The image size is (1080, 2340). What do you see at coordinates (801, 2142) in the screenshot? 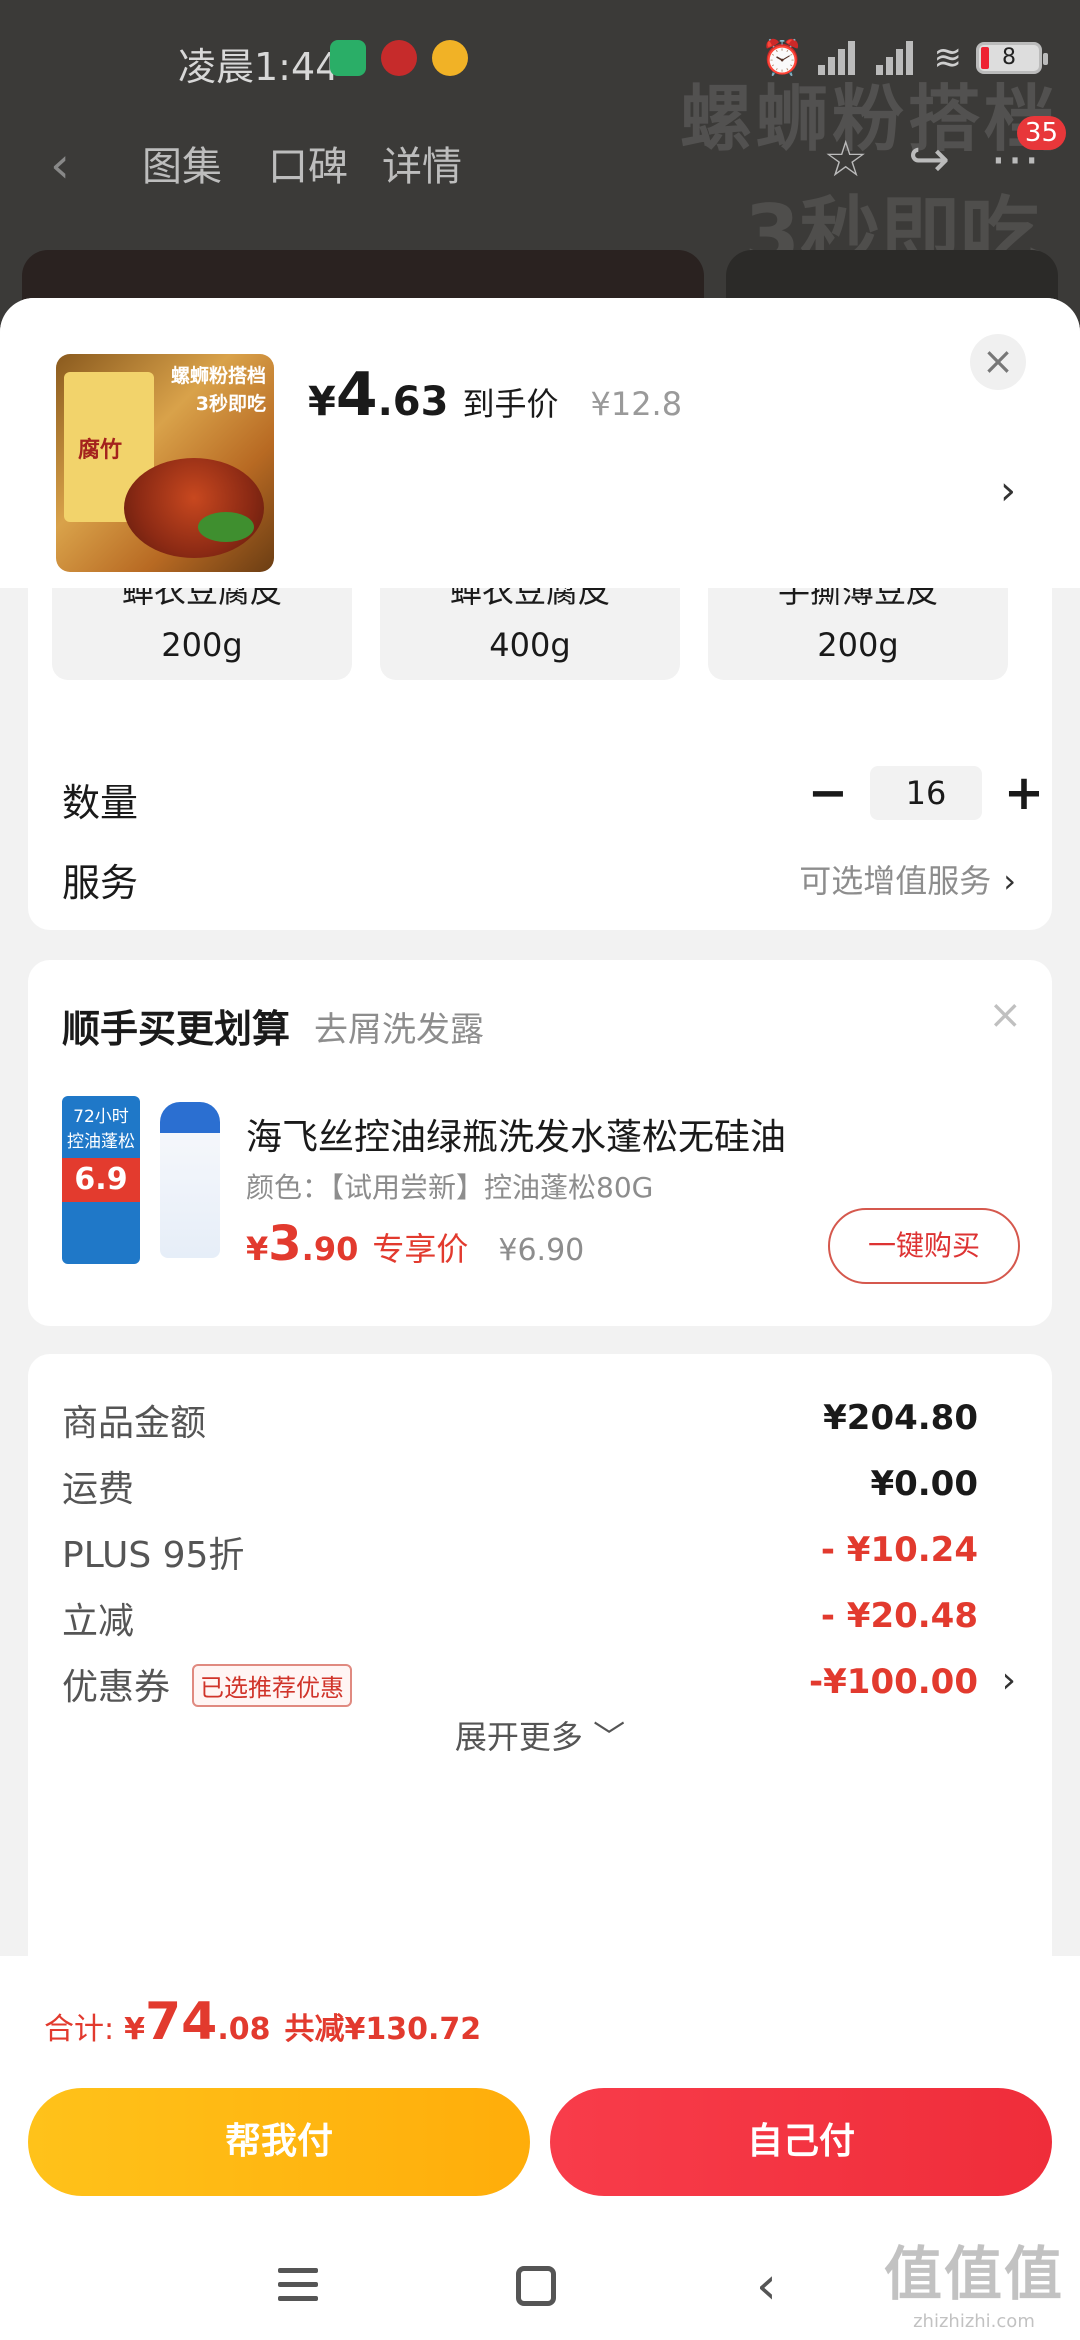
I see `pay-self-button: 自己付` at bounding box center [801, 2142].